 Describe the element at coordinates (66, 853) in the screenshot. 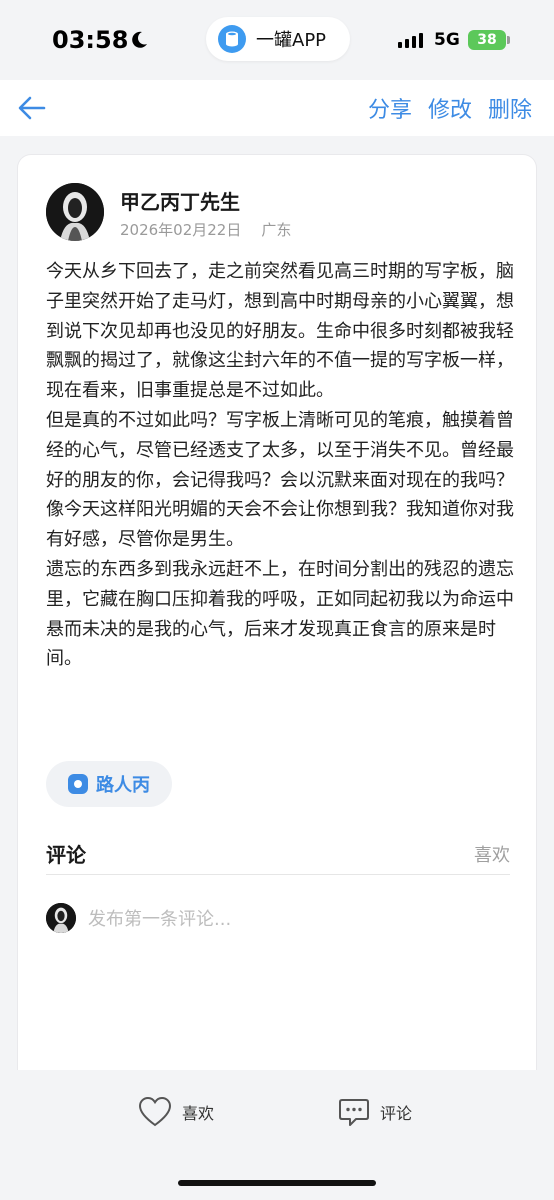

I see `comments-title: 评论` at that location.